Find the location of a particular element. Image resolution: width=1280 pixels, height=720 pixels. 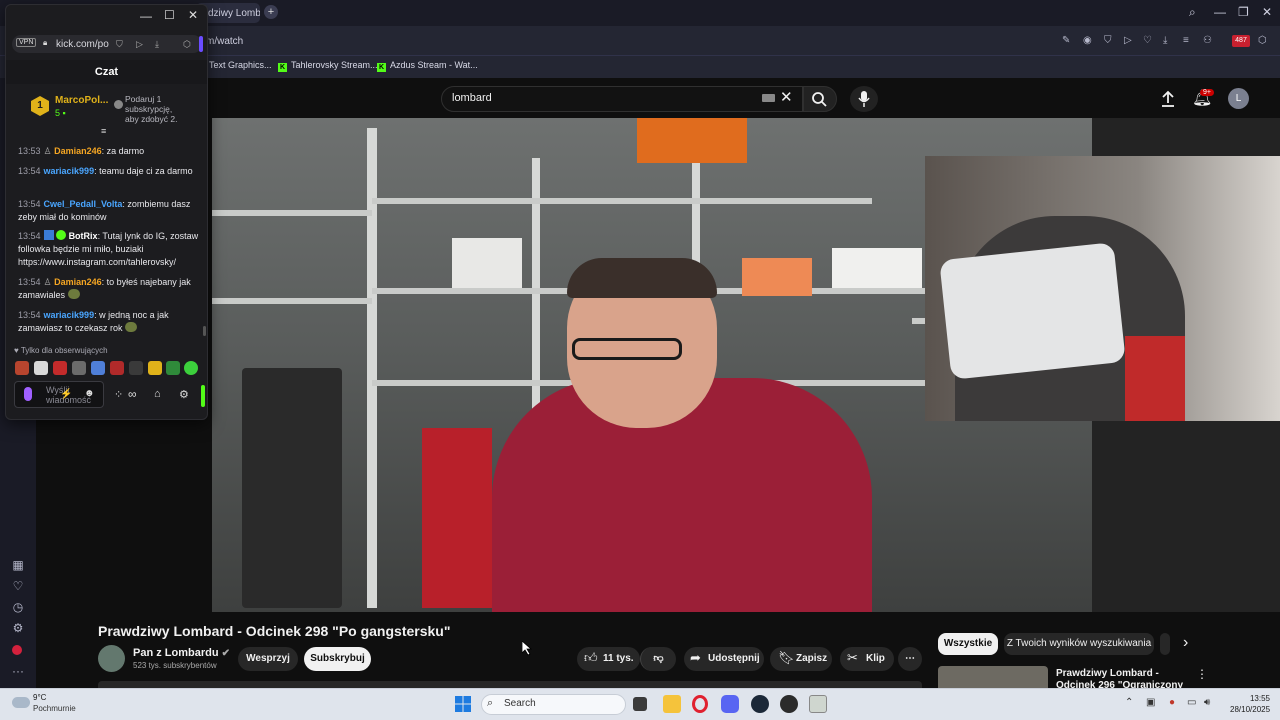

recommended-more-icon: ⋮ is located at coordinates (1202, 674).